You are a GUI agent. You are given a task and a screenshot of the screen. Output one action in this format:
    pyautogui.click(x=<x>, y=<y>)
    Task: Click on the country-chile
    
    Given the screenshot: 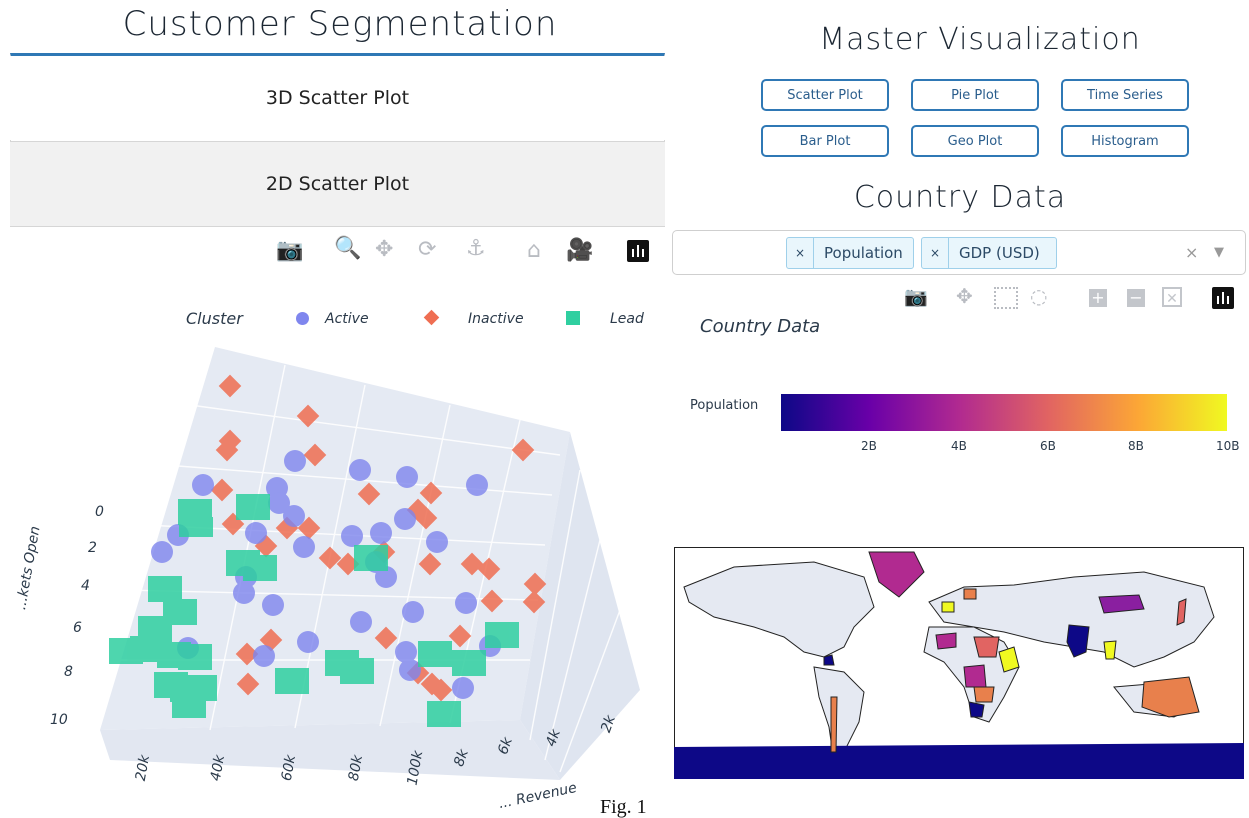 What is the action you would take?
    pyautogui.click(x=834, y=724)
    